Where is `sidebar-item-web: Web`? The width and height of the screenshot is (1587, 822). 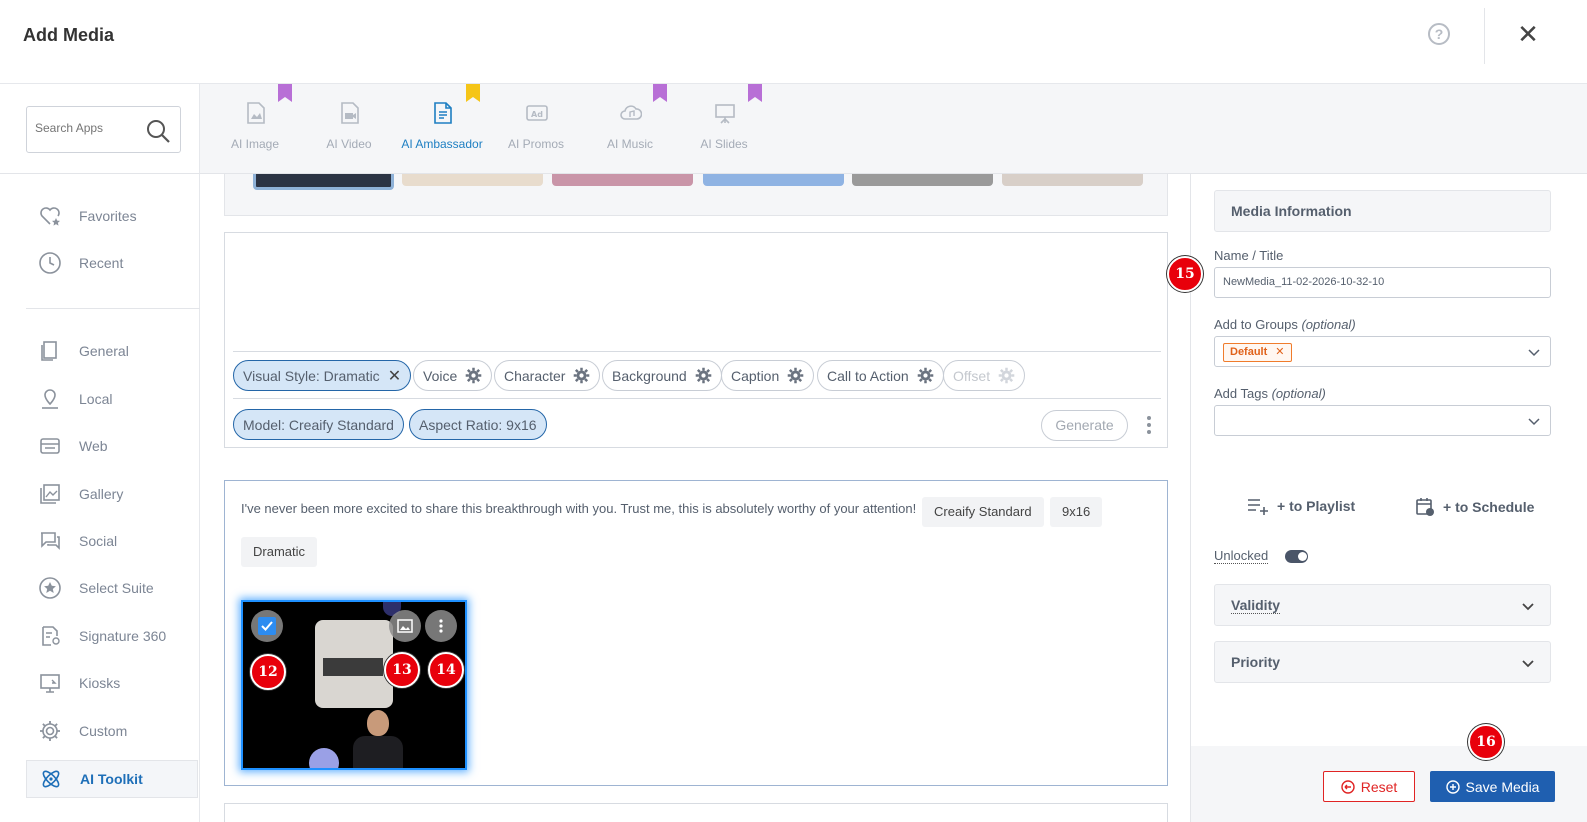
sidebar-item-web: Web is located at coordinates (112, 446).